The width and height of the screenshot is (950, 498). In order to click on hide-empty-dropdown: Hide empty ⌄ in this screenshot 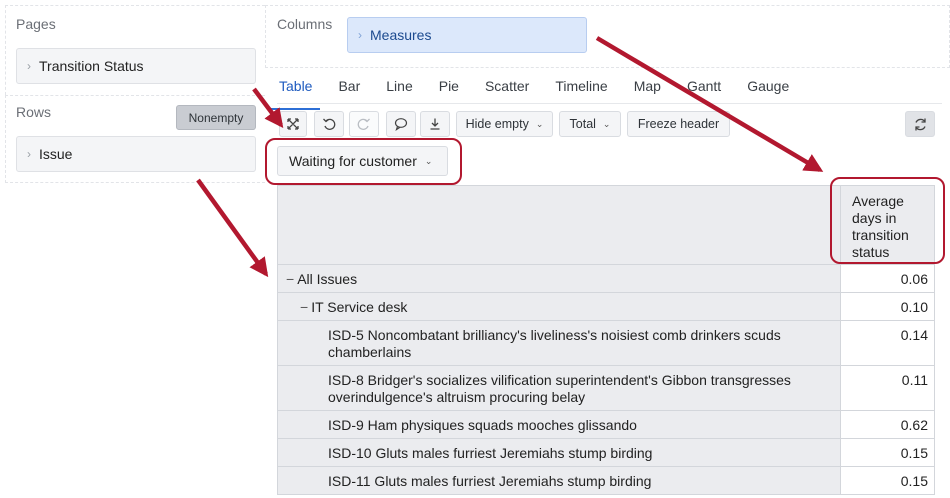, I will do `click(504, 124)`.